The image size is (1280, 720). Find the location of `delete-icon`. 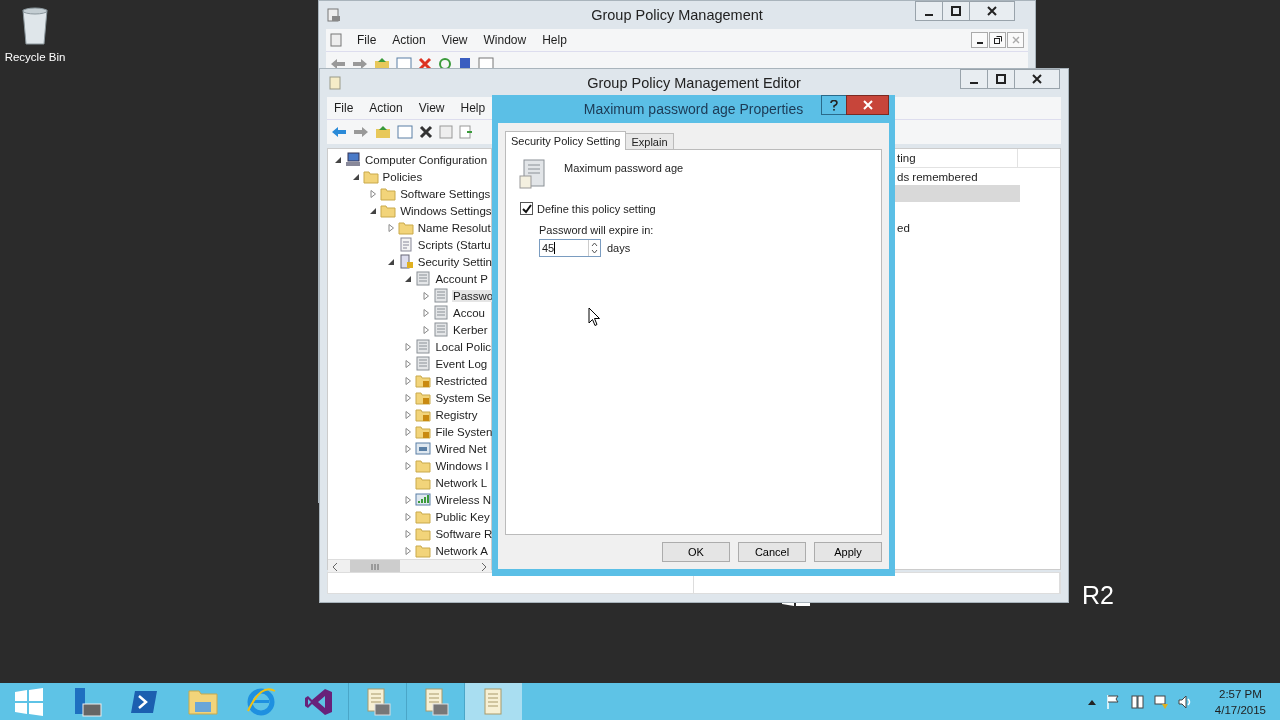

delete-icon is located at coordinates (426, 132).